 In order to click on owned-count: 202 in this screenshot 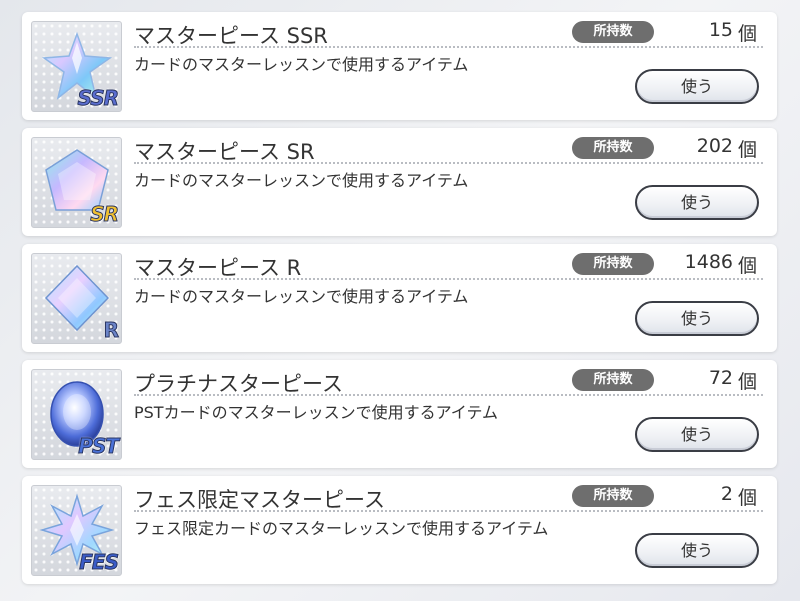, I will do `click(714, 146)`.